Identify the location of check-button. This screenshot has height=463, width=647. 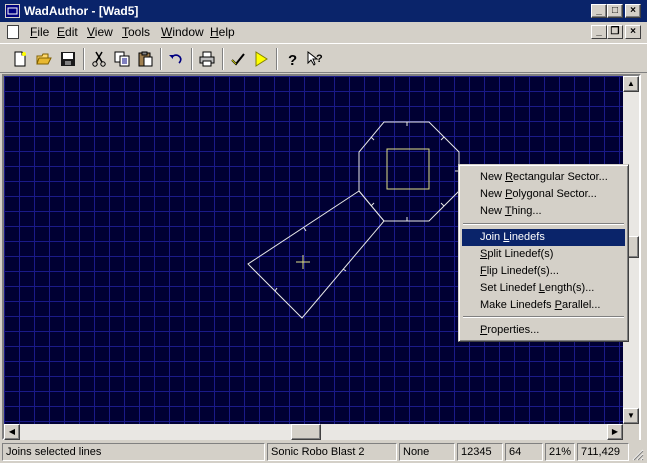
(238, 59).